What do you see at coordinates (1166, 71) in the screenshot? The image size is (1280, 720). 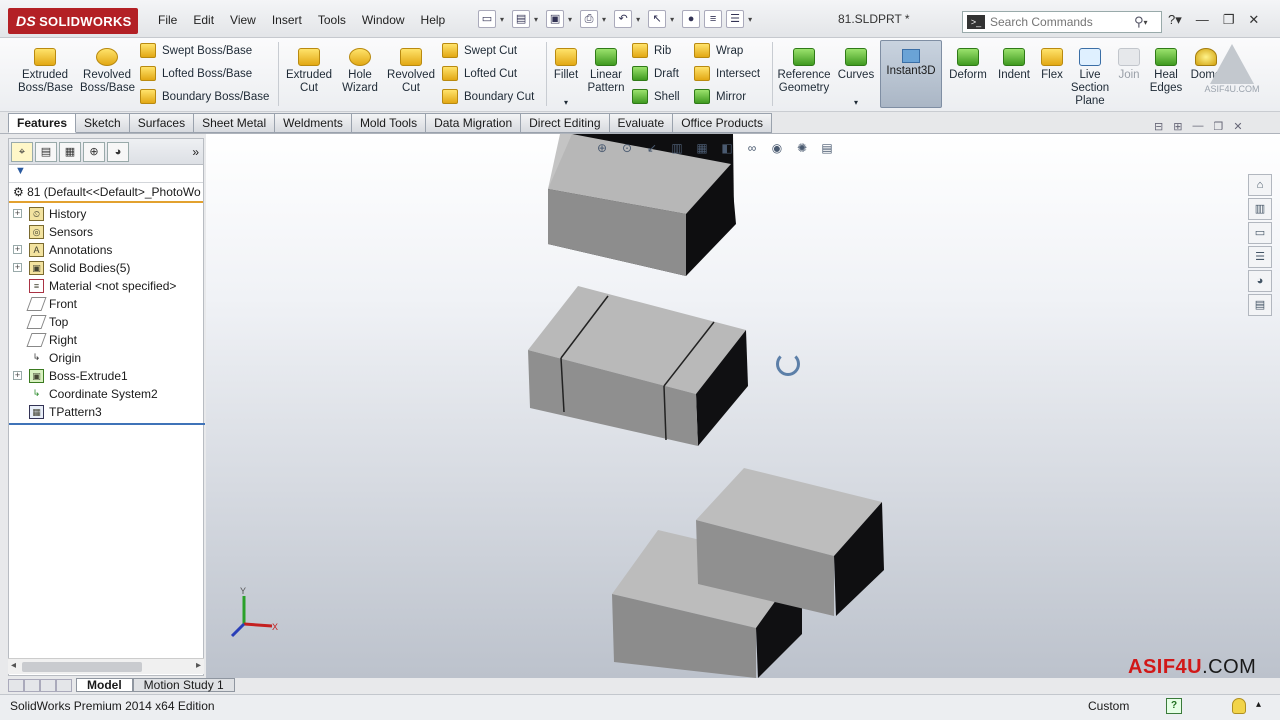 I see `heal-edges-button: Heal Edges` at bounding box center [1166, 71].